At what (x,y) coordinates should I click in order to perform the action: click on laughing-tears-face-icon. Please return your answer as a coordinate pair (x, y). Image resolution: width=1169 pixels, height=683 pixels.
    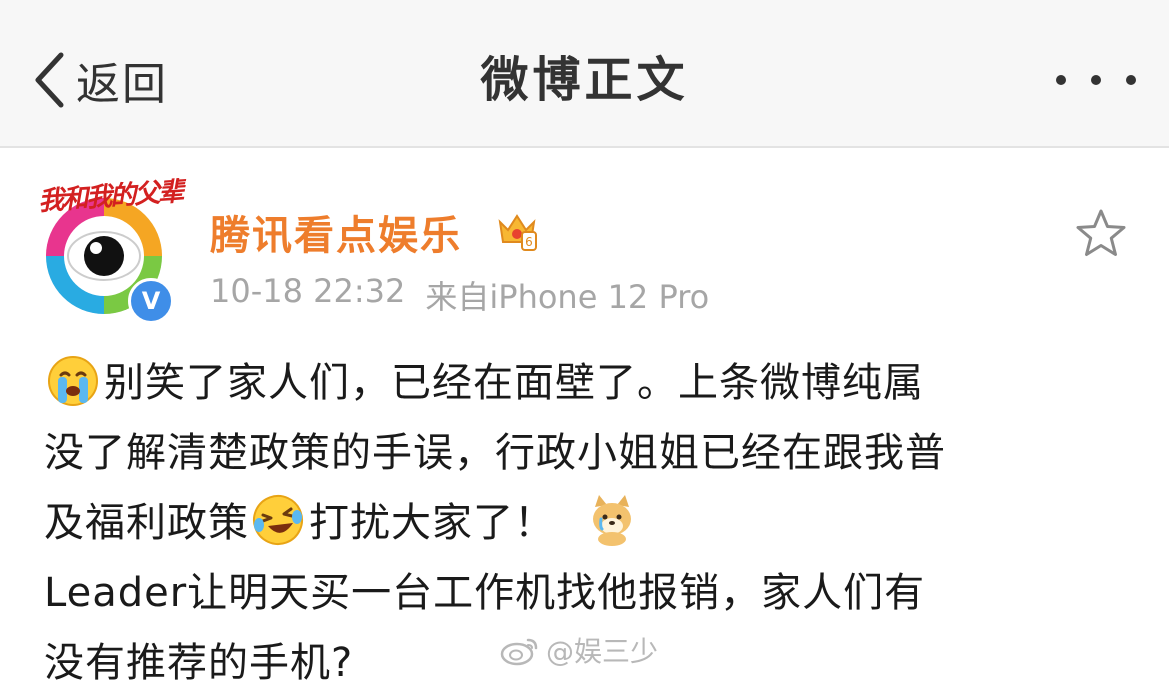
    Looking at the image, I should click on (278, 520).